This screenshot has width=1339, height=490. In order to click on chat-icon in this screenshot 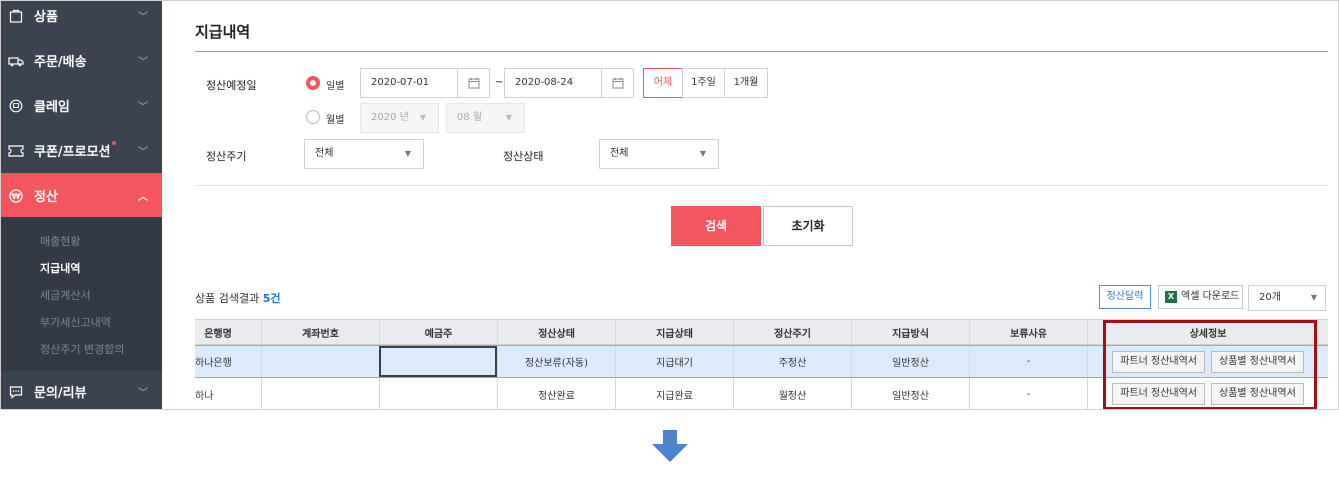, I will do `click(16, 392)`.